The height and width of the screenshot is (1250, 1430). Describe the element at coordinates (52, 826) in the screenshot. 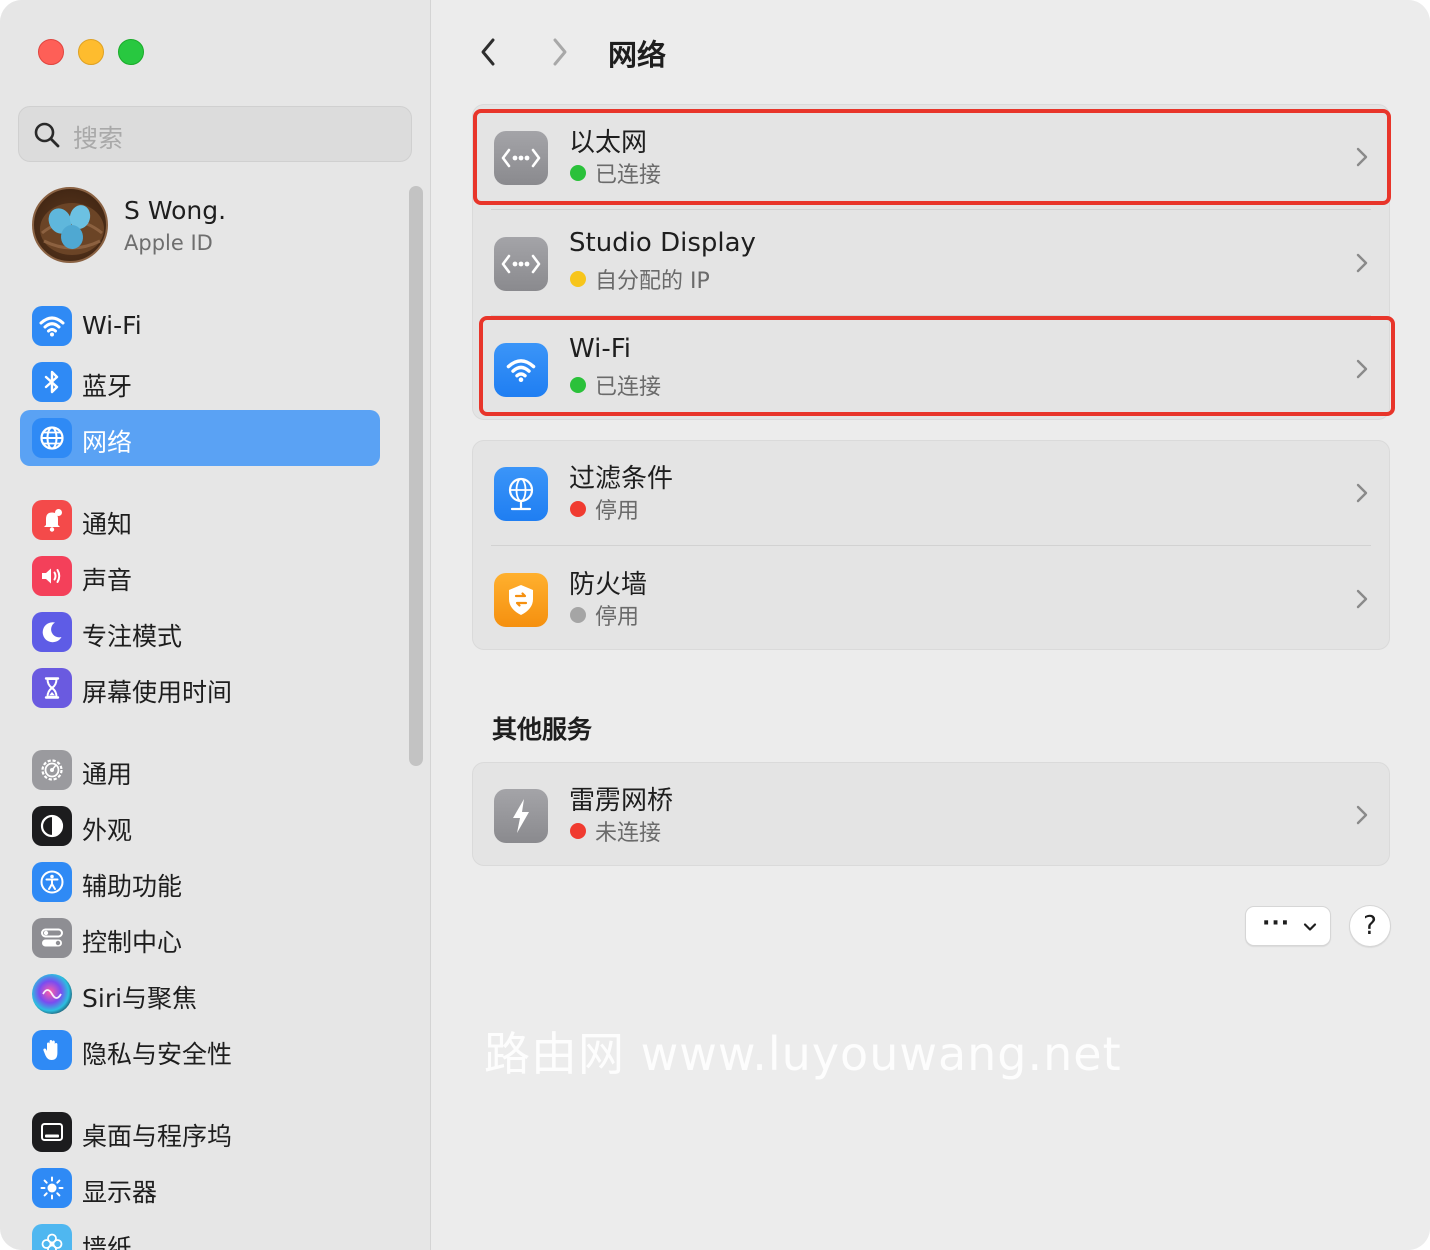

I see `appearance-icon` at that location.